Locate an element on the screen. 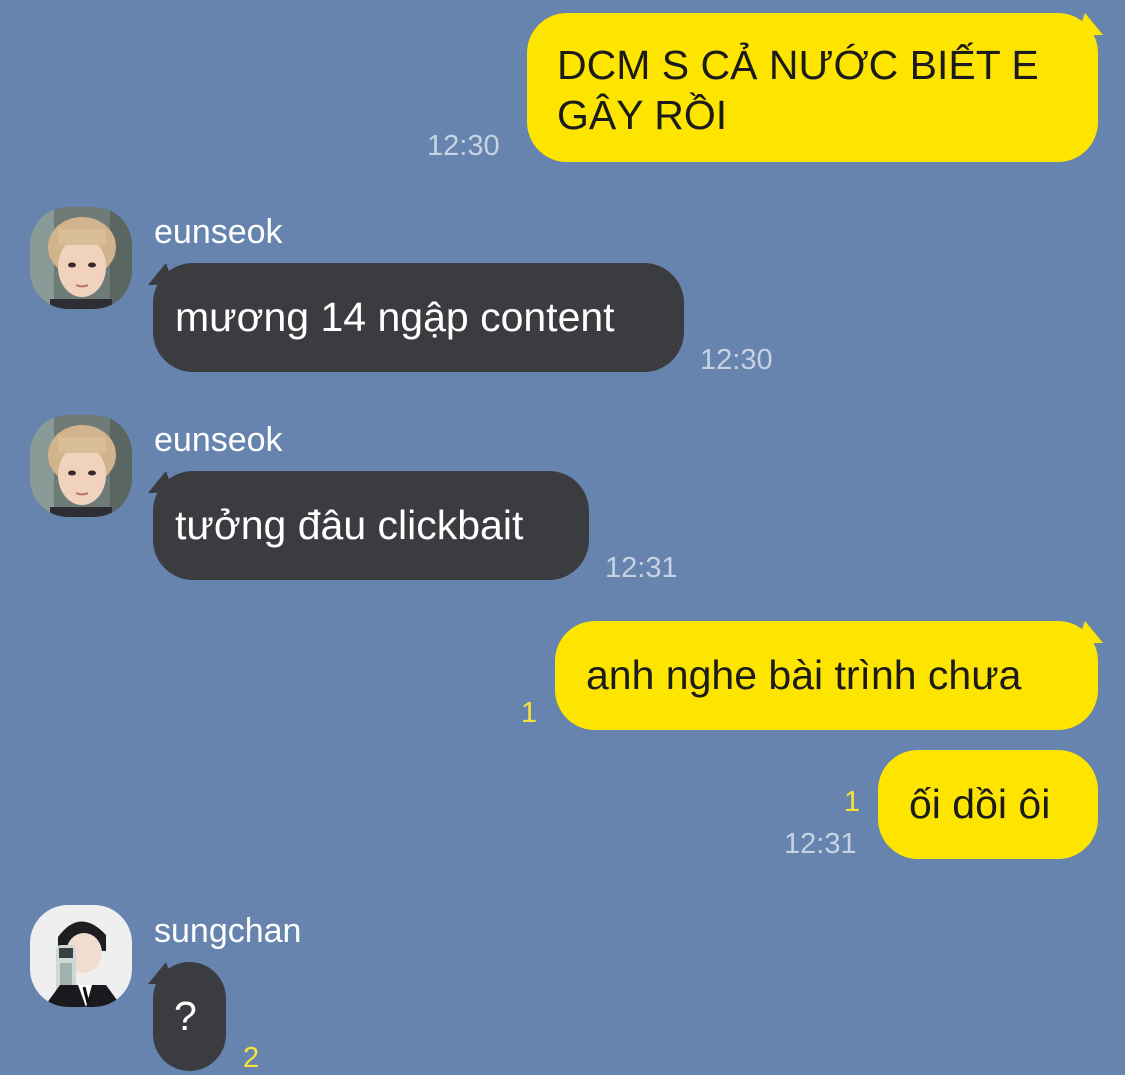 The image size is (1125, 1075). message-text: mương 14 ngập content is located at coordinates (395, 317).